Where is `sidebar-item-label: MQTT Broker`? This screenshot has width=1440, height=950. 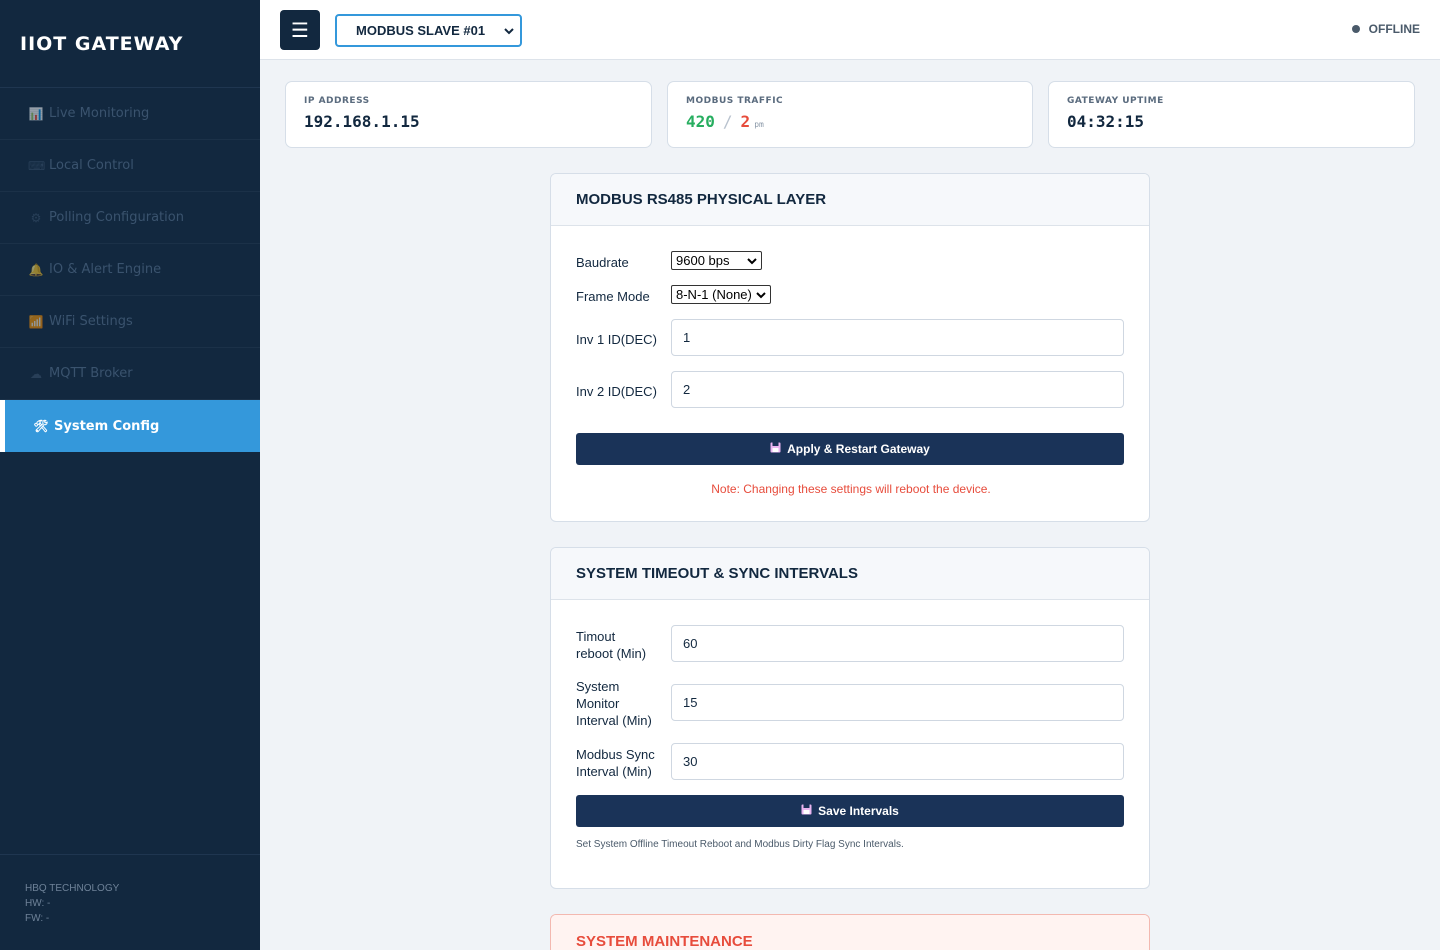
sidebar-item-label: MQTT Broker is located at coordinates (91, 373).